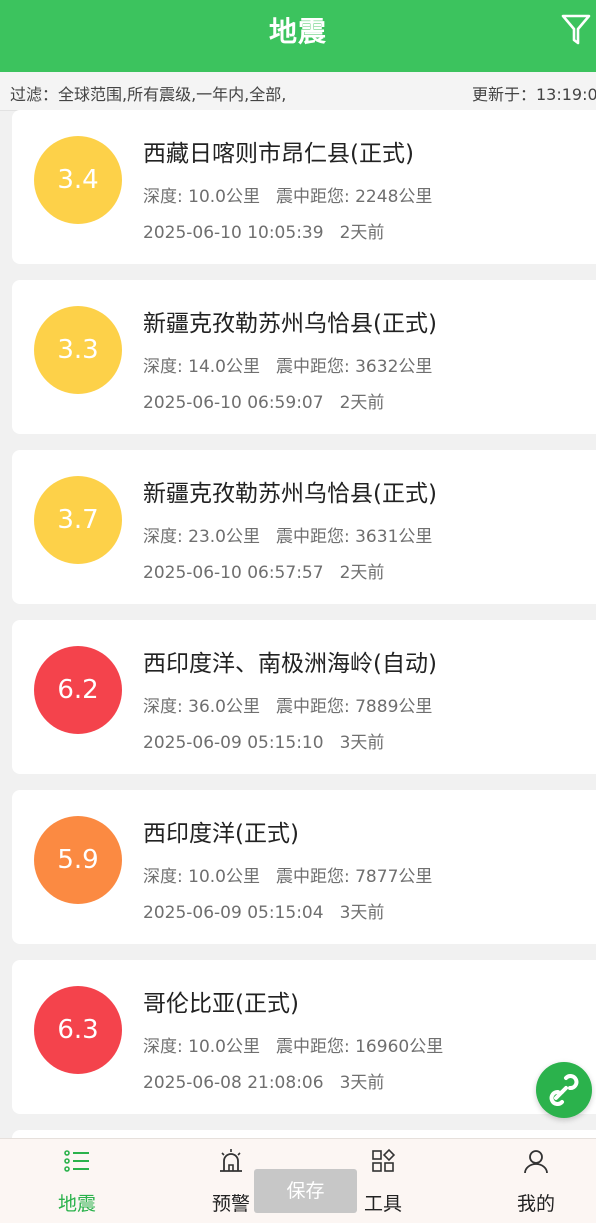 The image size is (596, 1223). I want to click on tab-me: 我的, so click(536, 1181).